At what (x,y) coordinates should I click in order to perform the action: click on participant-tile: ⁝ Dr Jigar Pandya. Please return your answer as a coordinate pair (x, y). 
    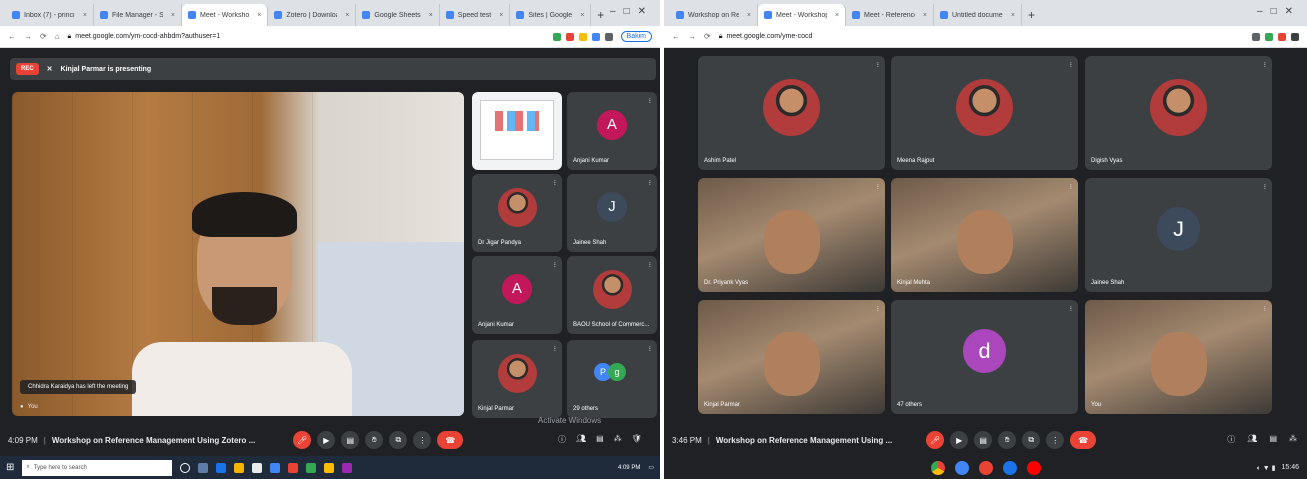
    Looking at the image, I should click on (517, 213).